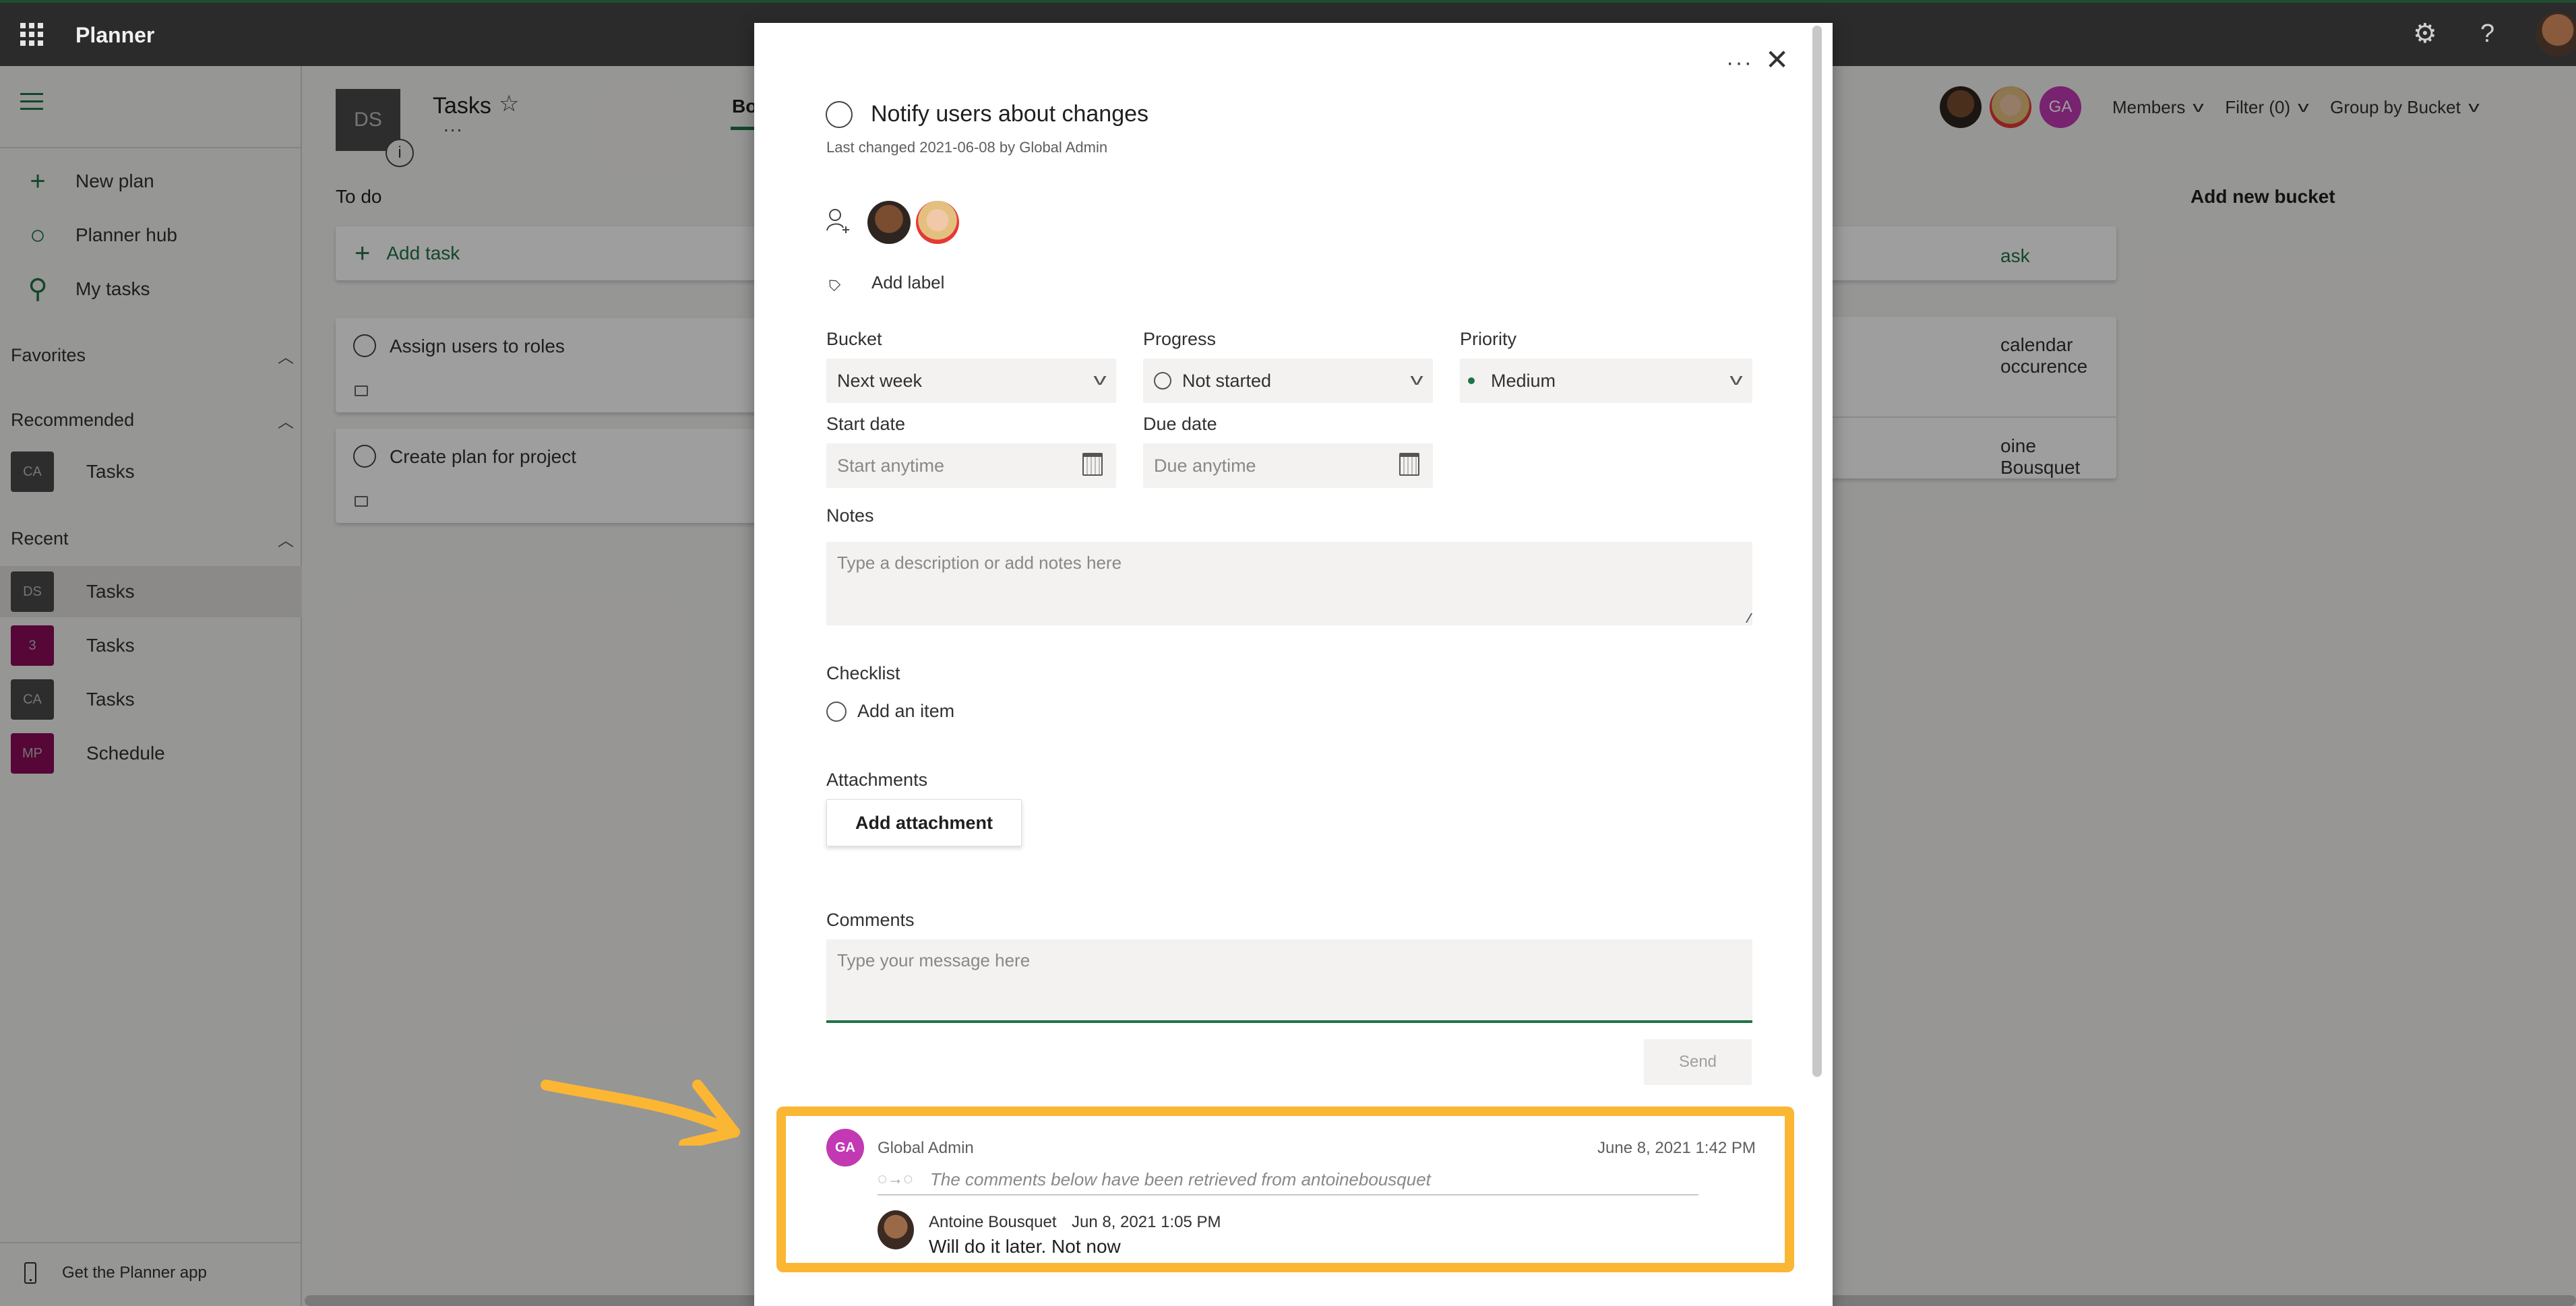  Describe the element at coordinates (641, 1113) in the screenshot. I see `annotation-arrow` at that location.